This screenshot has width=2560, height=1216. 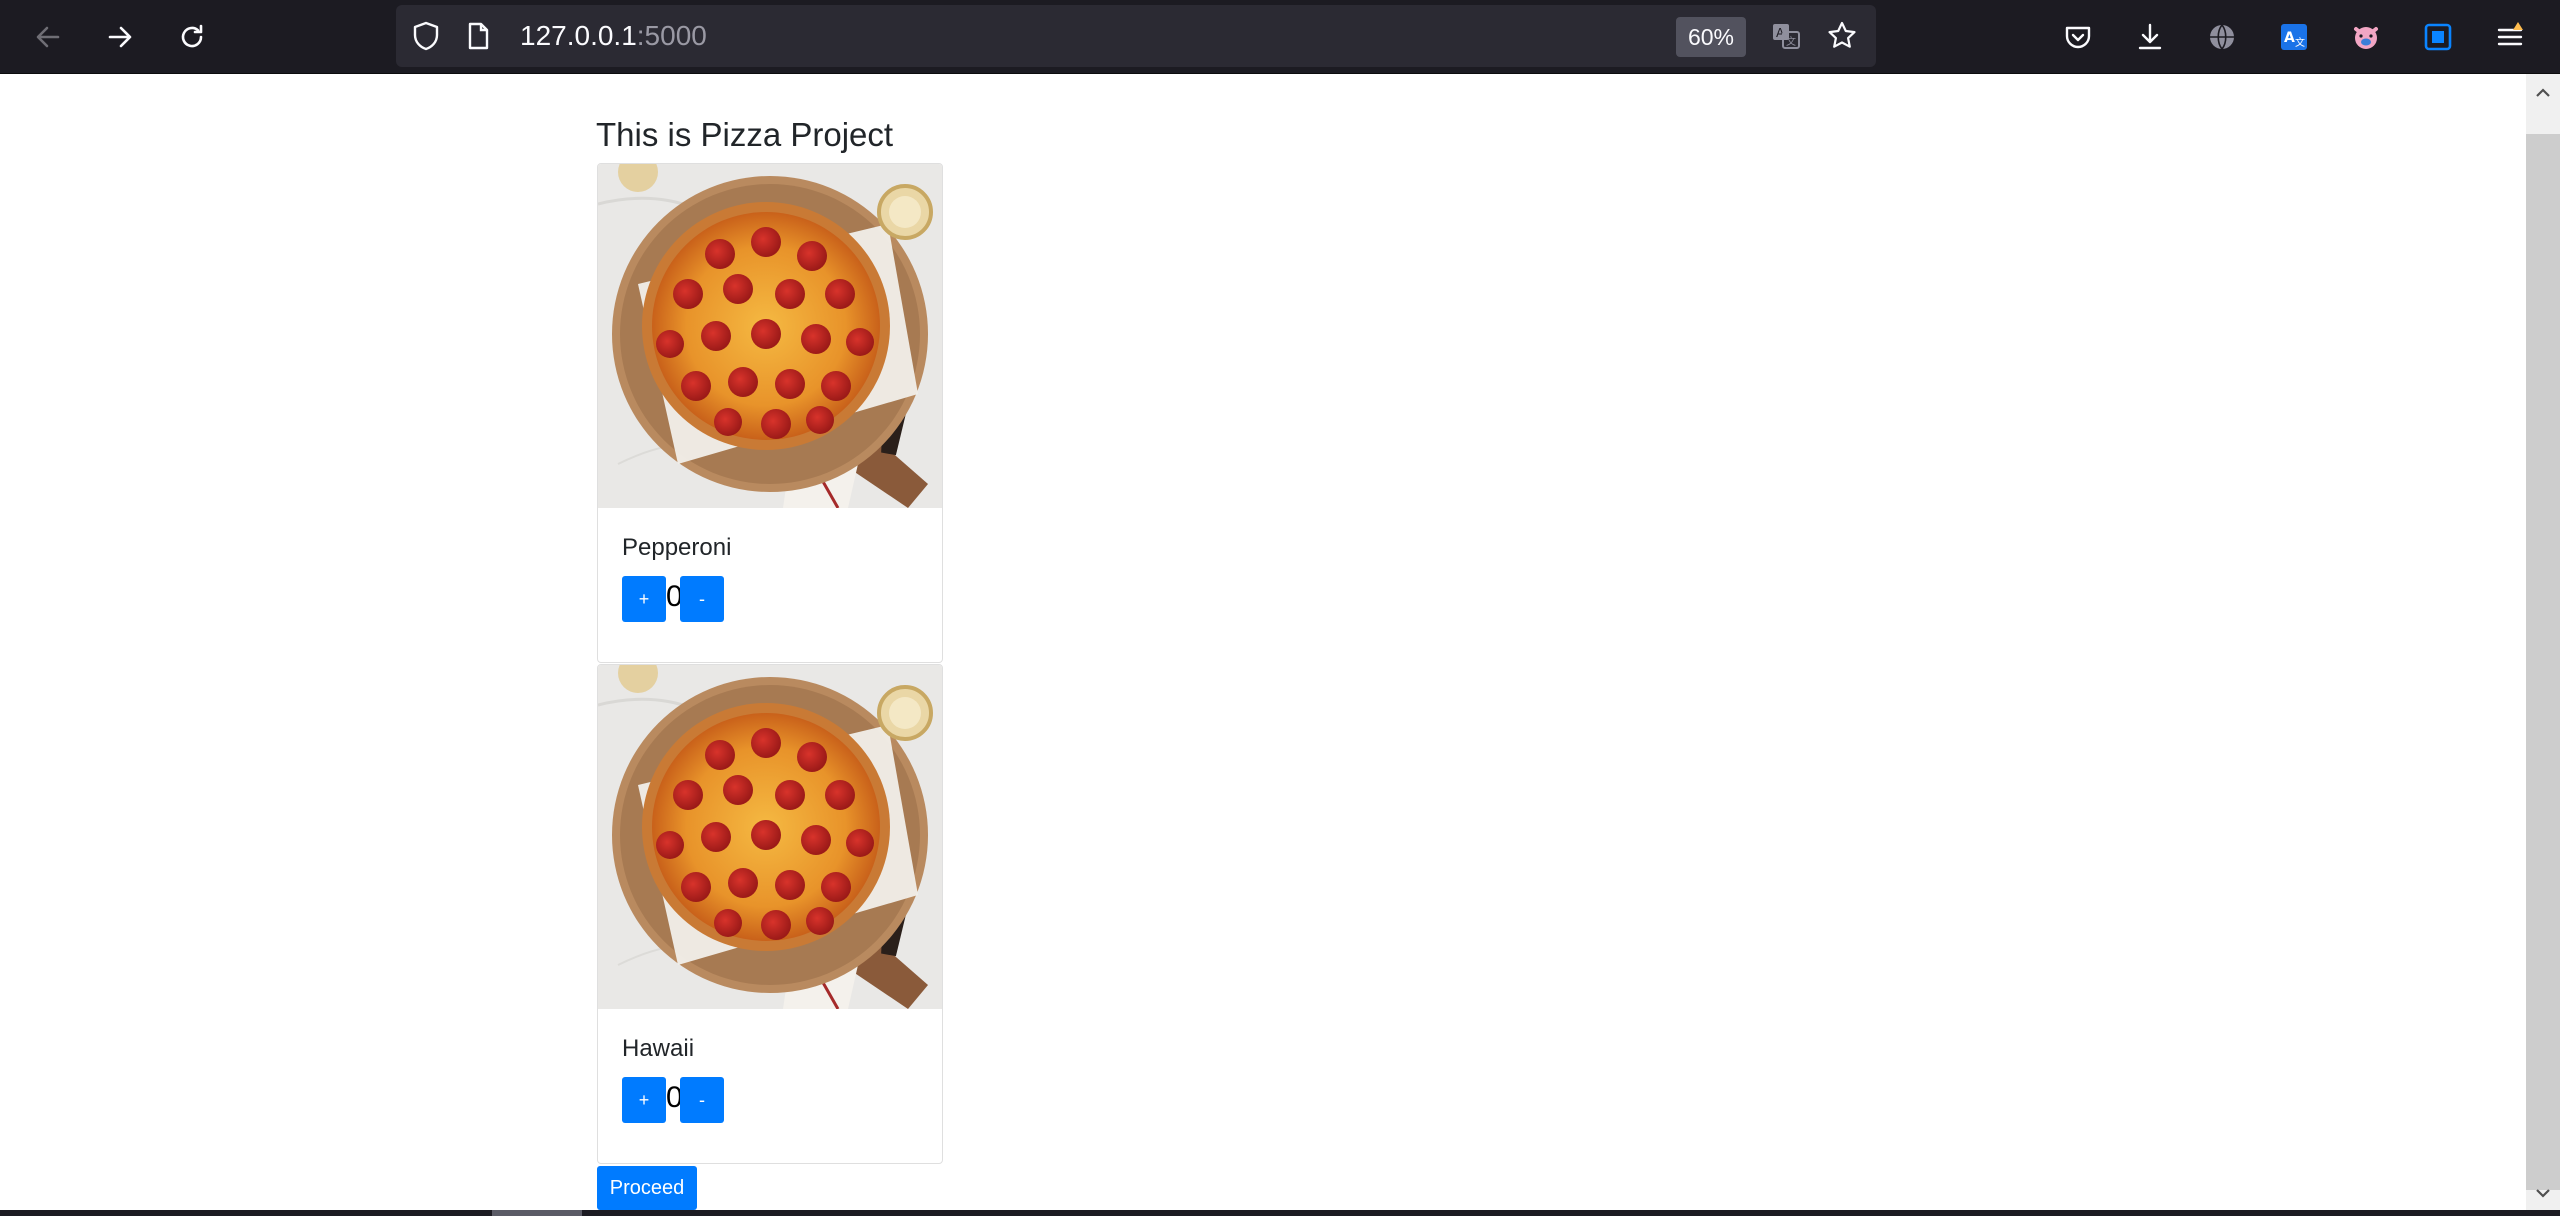 What do you see at coordinates (48, 37) in the screenshot?
I see `back-arrow-icon` at bounding box center [48, 37].